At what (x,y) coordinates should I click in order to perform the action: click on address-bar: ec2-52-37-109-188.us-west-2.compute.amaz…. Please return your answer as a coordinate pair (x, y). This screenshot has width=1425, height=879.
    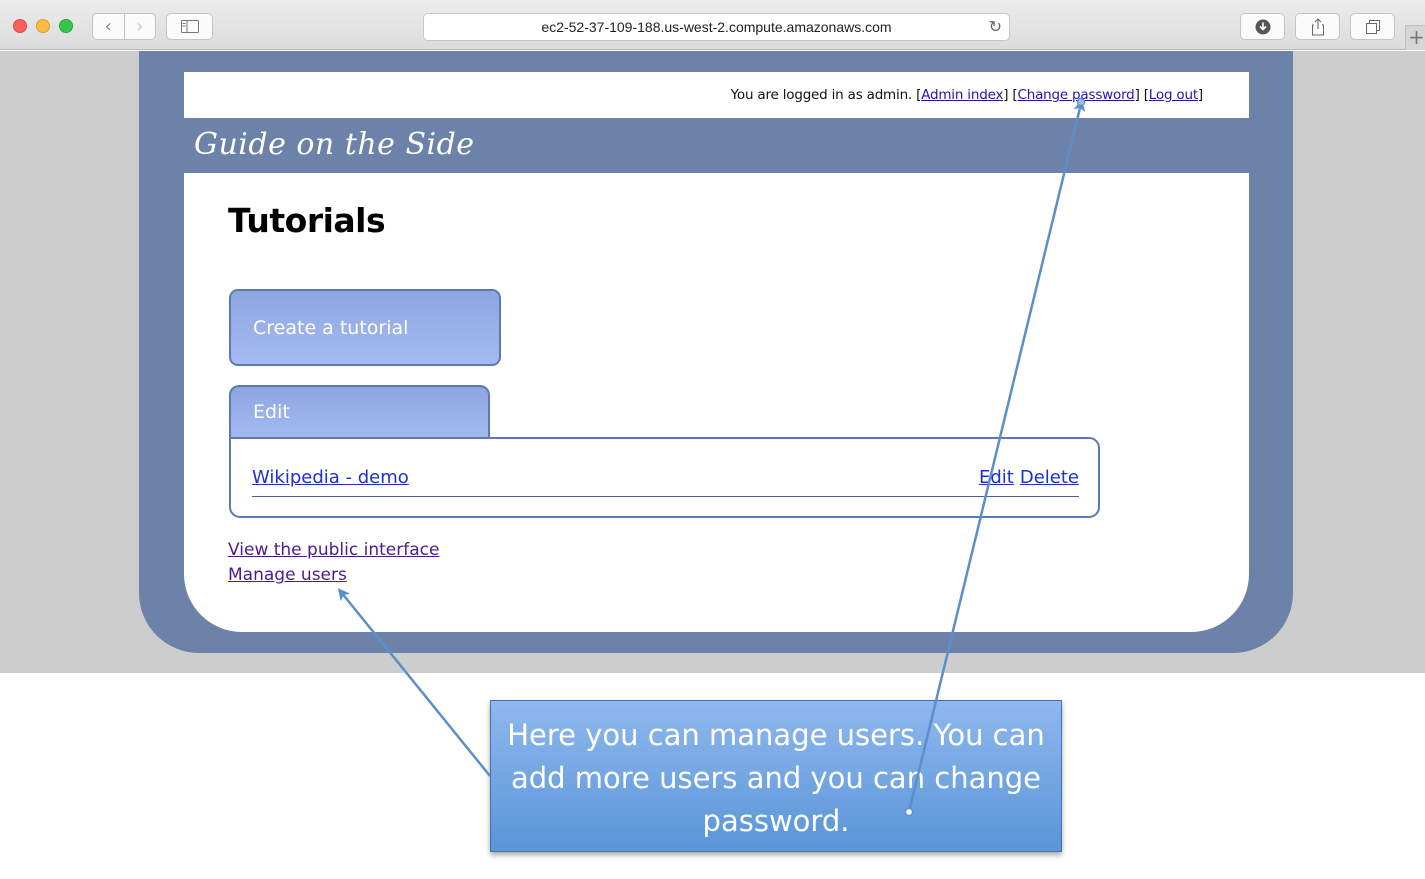
    Looking at the image, I should click on (716, 27).